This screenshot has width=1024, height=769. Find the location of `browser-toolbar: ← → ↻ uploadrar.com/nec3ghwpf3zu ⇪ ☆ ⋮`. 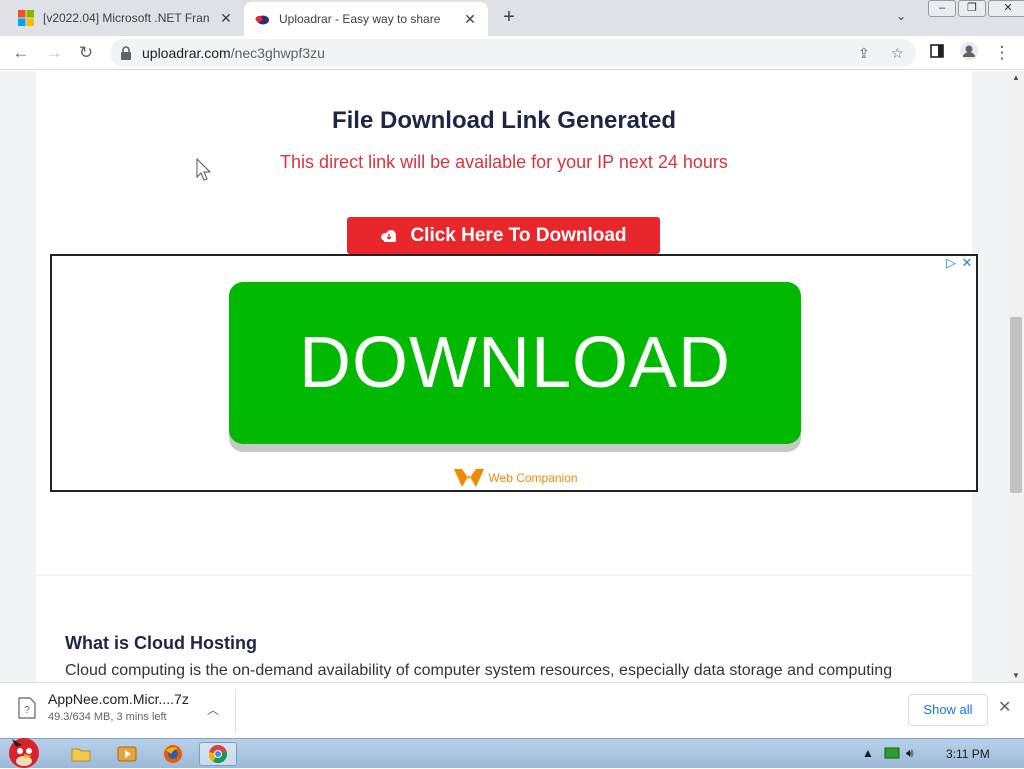

browser-toolbar: ← → ↻ uploadrar.com/nec3ghwpf3zu ⇪ ☆ ⋮ is located at coordinates (512, 53).